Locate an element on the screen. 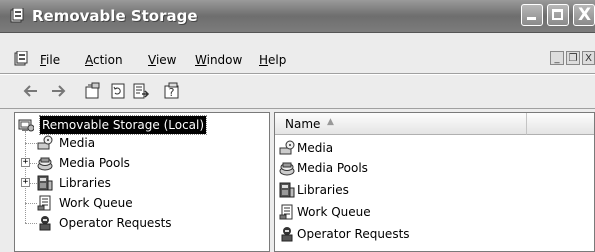  menu-view: View is located at coordinates (162, 60).